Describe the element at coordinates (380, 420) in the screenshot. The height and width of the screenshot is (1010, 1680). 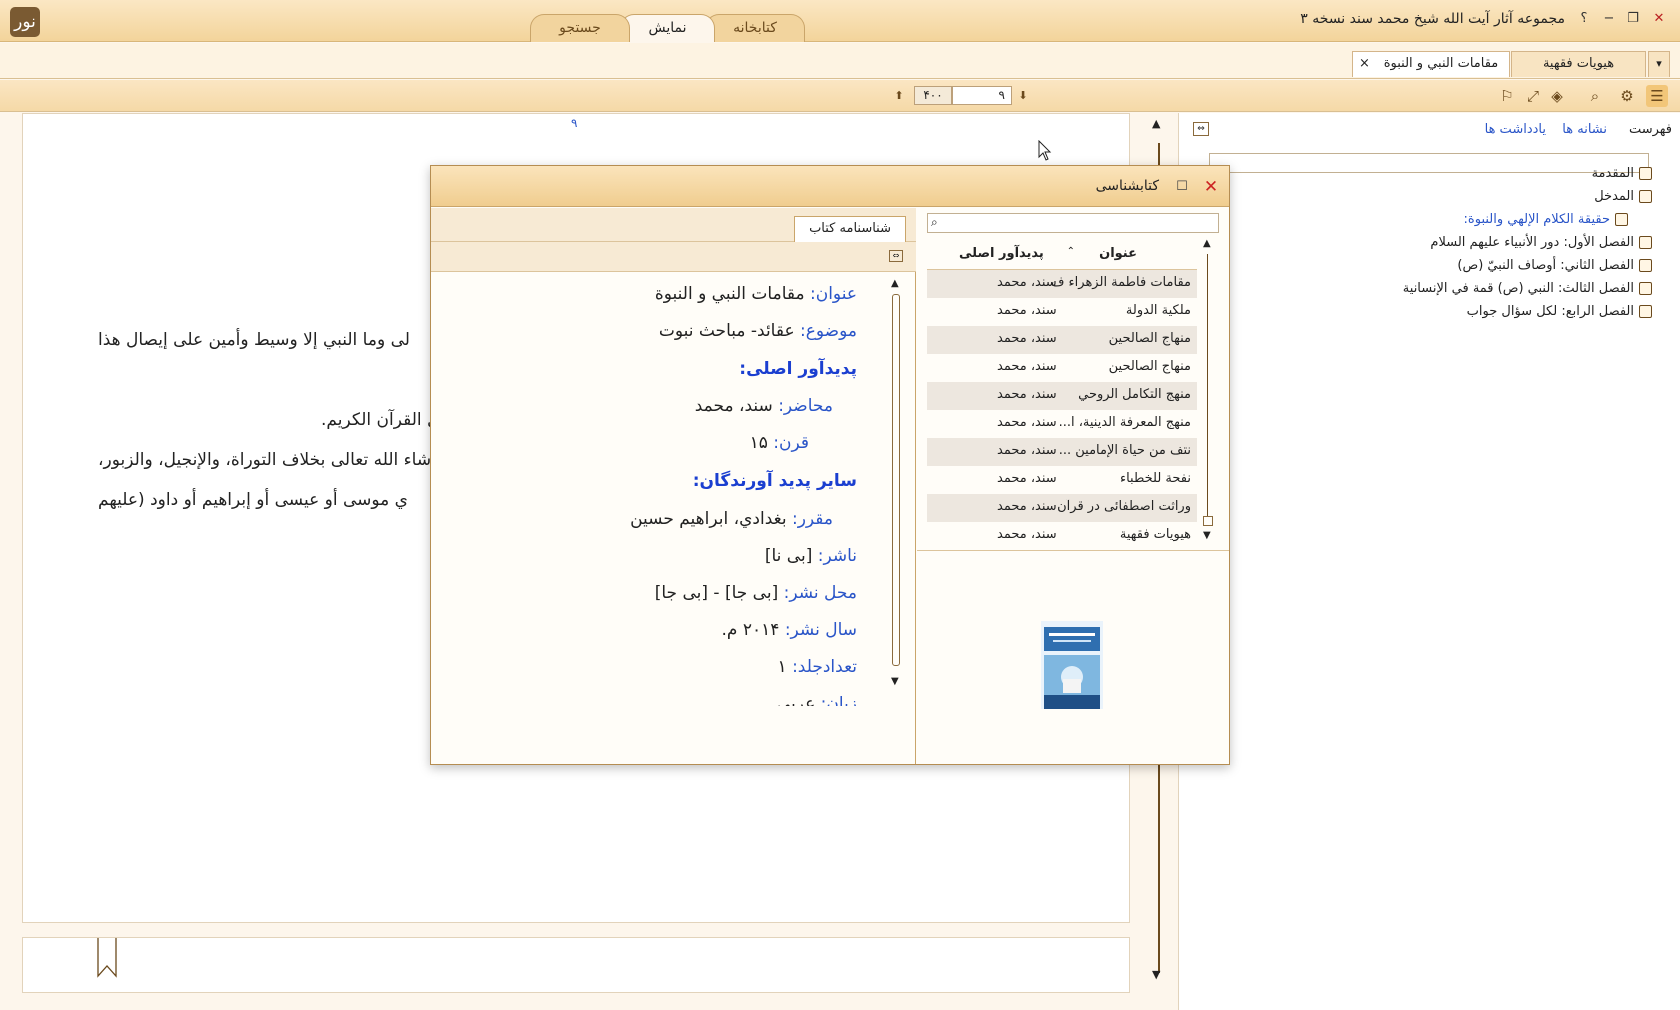
I see `text-line: ل القرآن الكريم.` at that location.